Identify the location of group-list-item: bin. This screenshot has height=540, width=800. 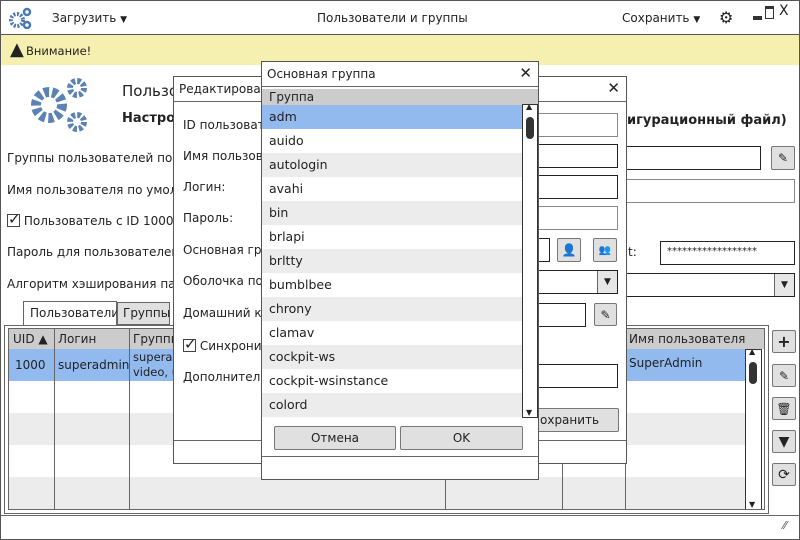
(392, 213).